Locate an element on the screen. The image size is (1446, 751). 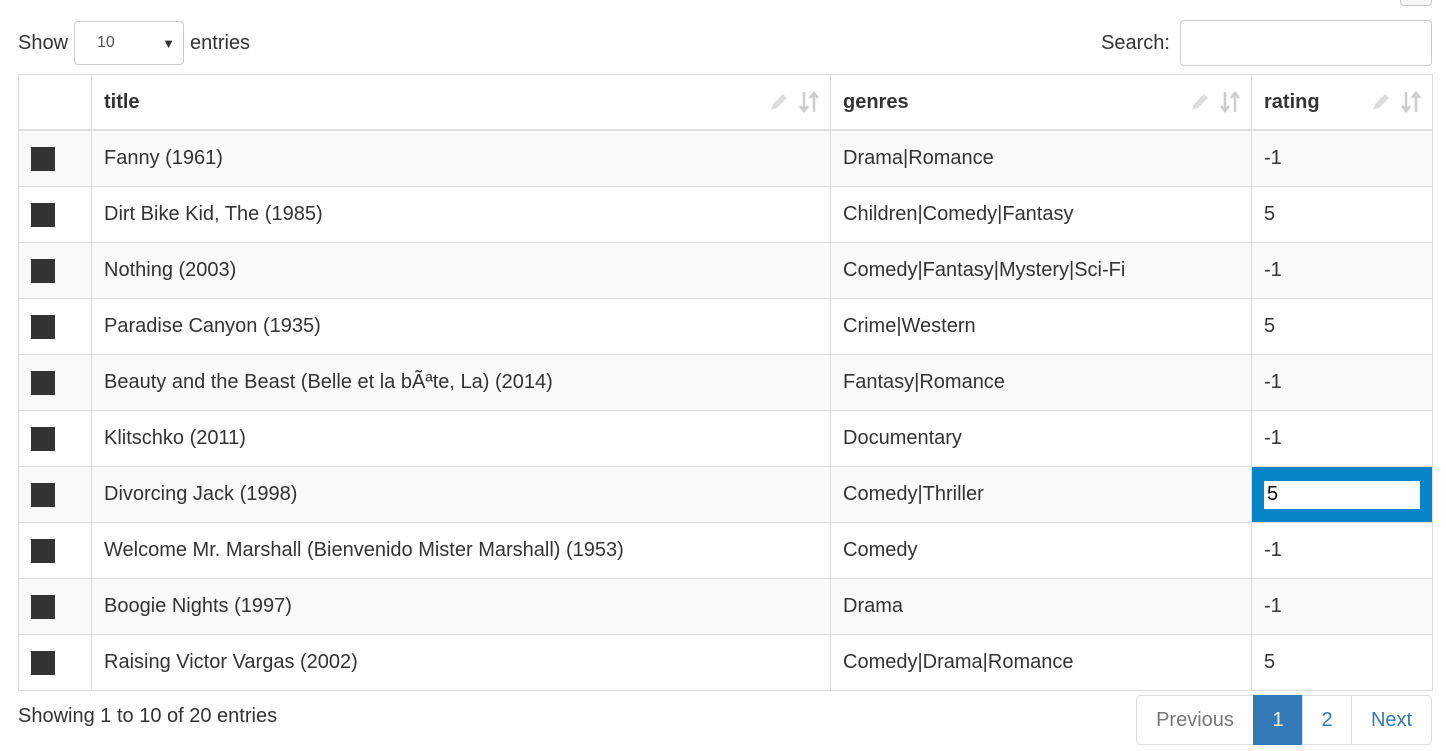
entries-per-page-value: 10 is located at coordinates (106, 42).